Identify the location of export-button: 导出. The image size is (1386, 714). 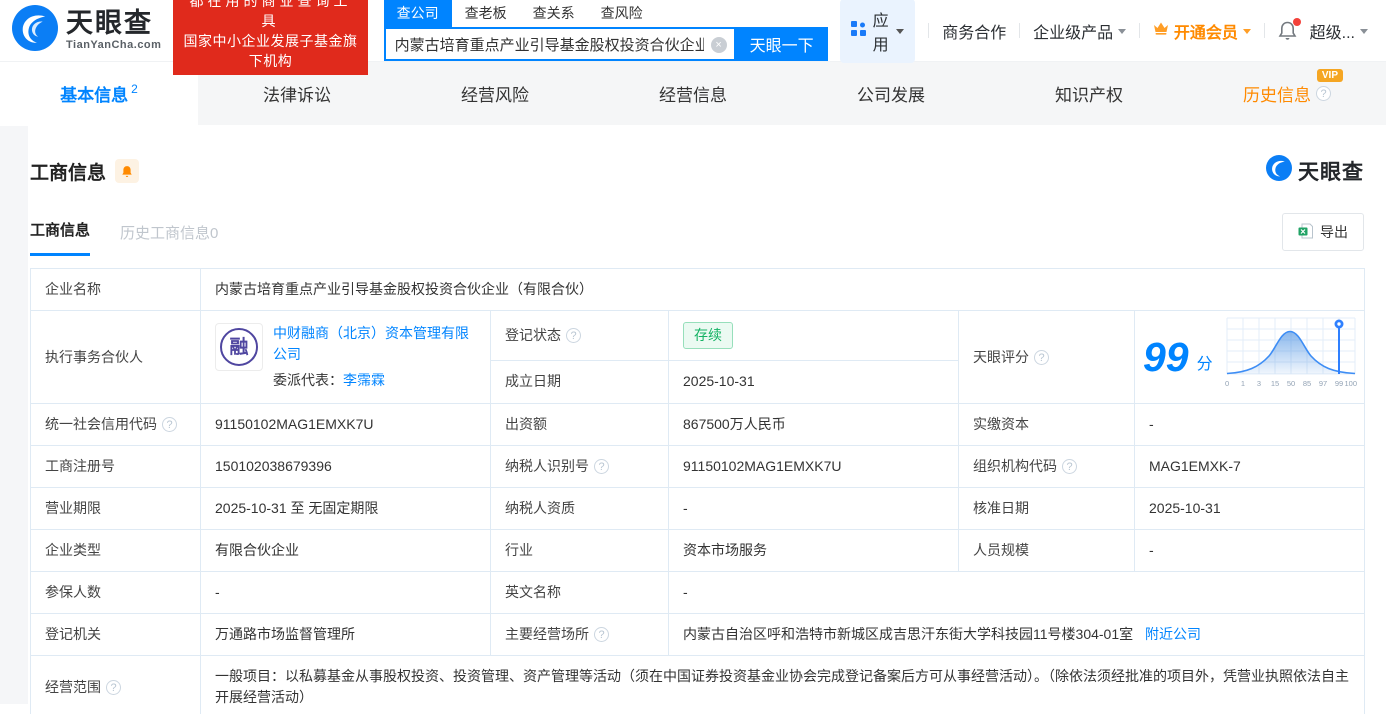
(1323, 232).